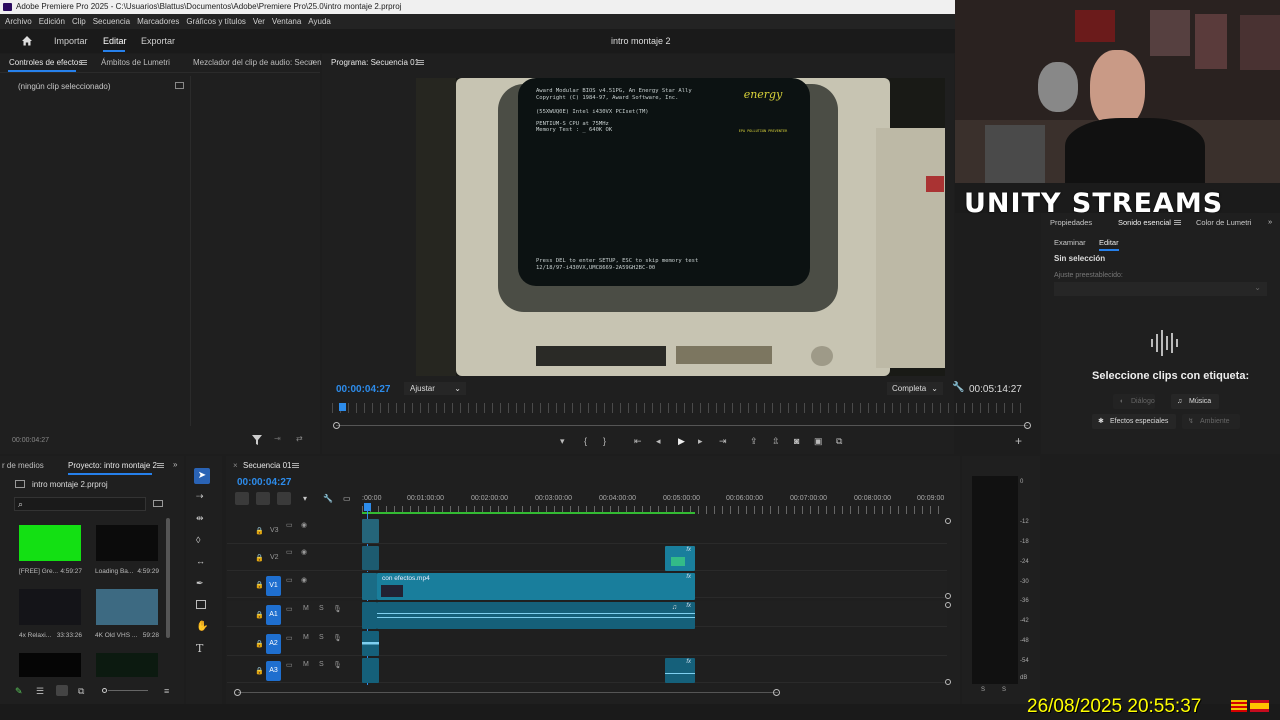  I want to click on tab-audio-clip-mixer: Mezclador del clip de audio: Secuen, so click(257, 62).